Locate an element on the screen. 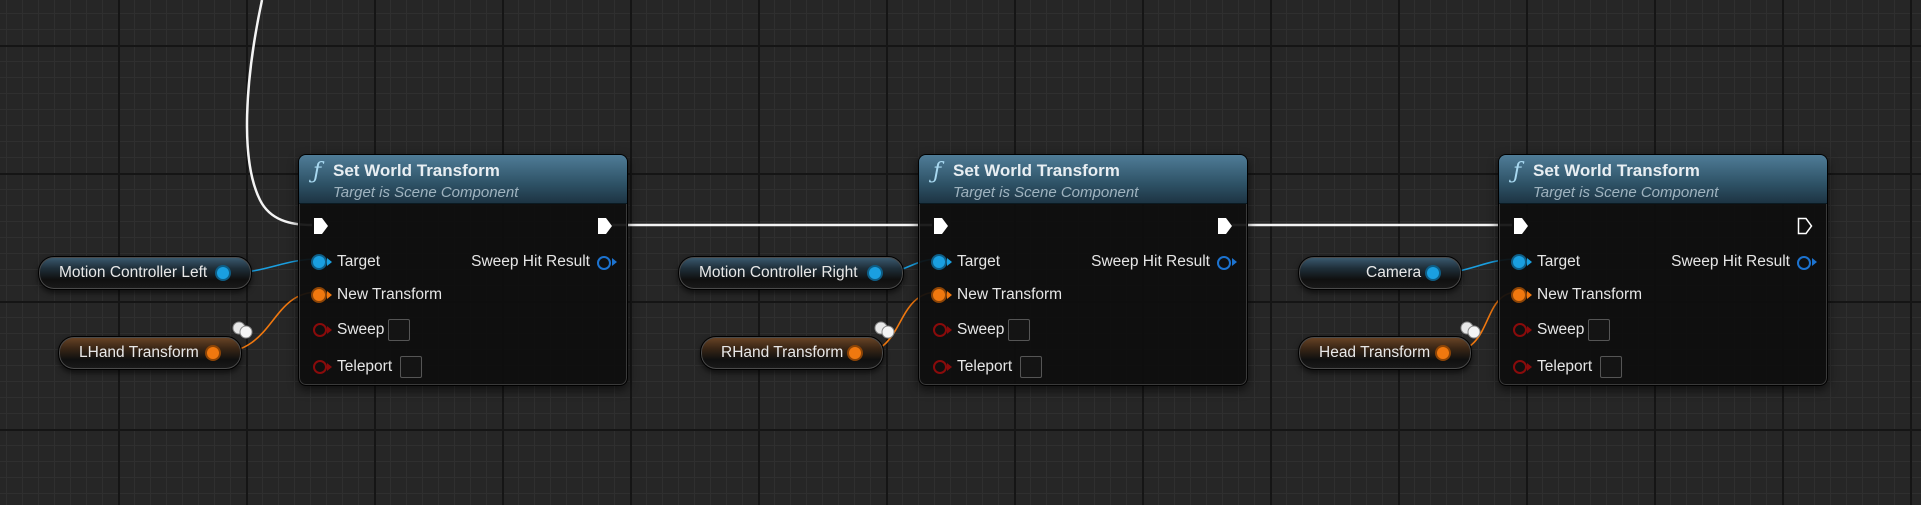  variable-get-head-transform: Head Transform is located at coordinates (1385, 353).